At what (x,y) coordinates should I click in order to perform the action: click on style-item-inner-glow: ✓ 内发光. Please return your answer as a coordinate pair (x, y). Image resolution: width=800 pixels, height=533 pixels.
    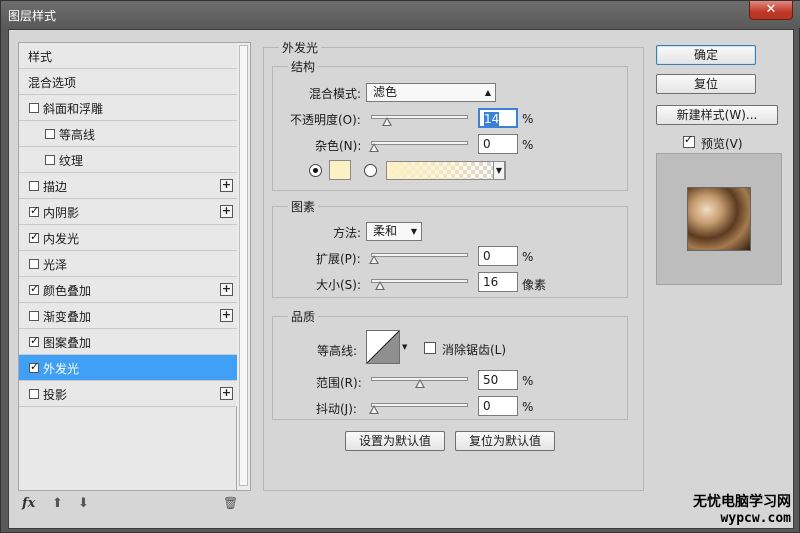
    Looking at the image, I should click on (128, 238).